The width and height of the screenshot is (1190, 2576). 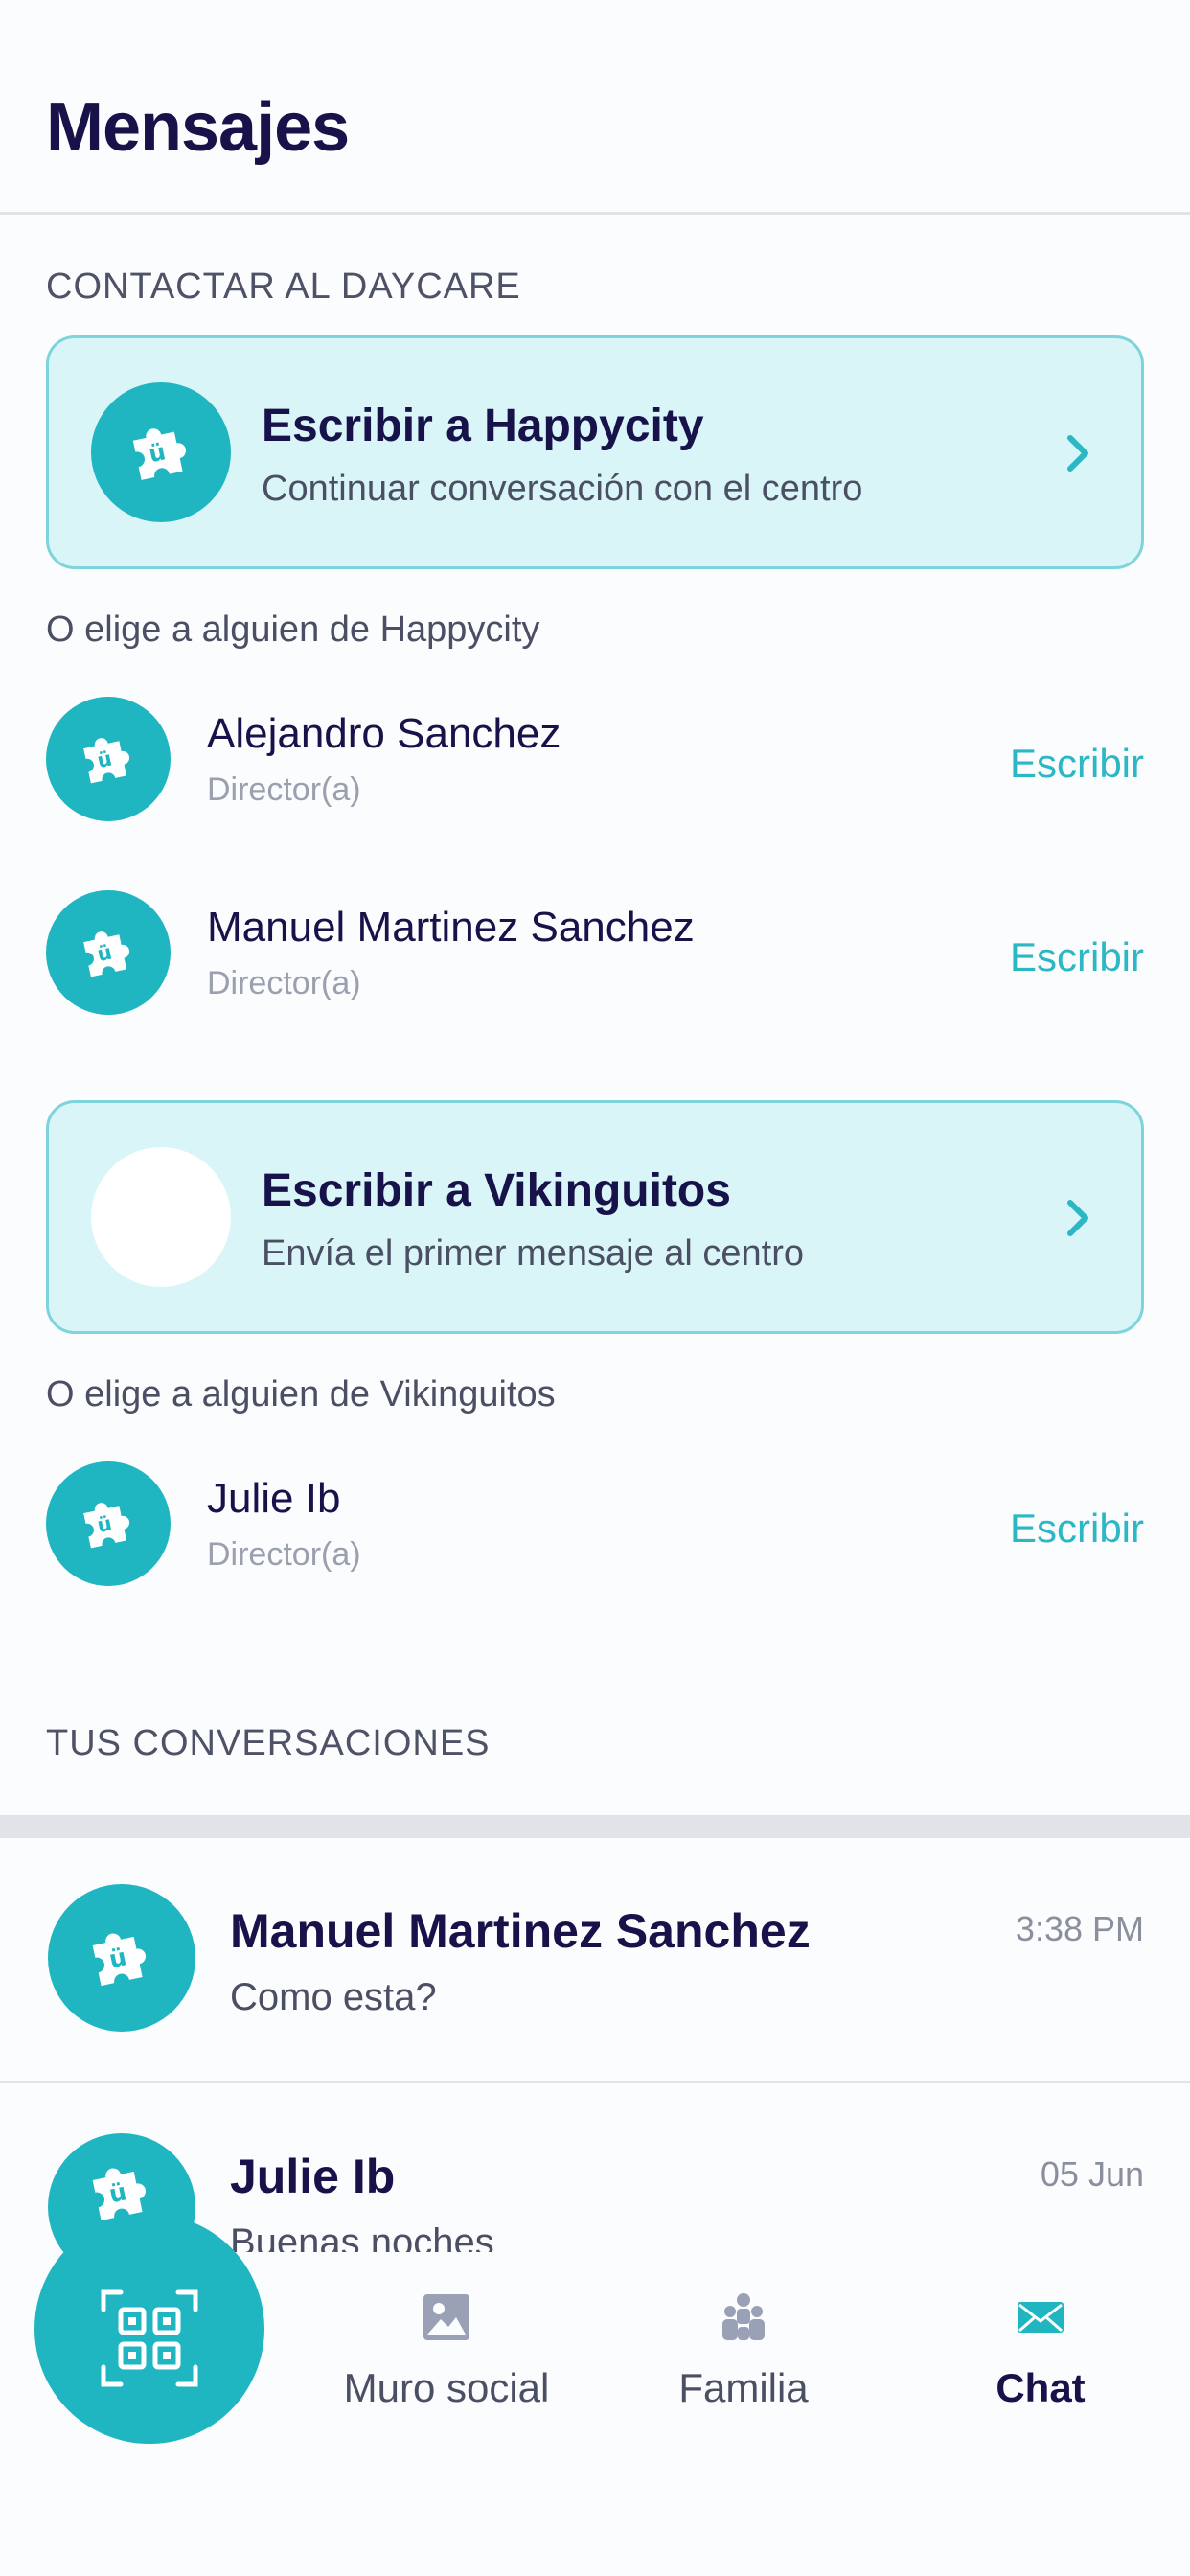 What do you see at coordinates (744, 2350) in the screenshot?
I see `tab-familia: Familia` at bounding box center [744, 2350].